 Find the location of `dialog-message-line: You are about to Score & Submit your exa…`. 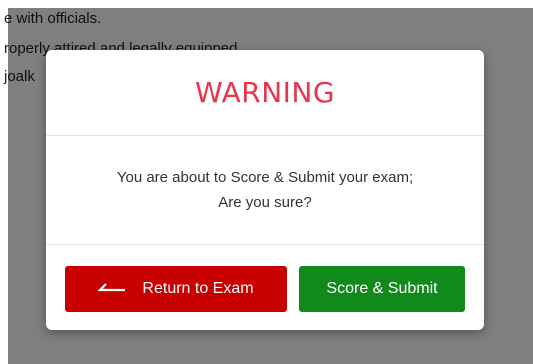

dialog-message-line: You are about to Score & Submit your exa… is located at coordinates (265, 177).